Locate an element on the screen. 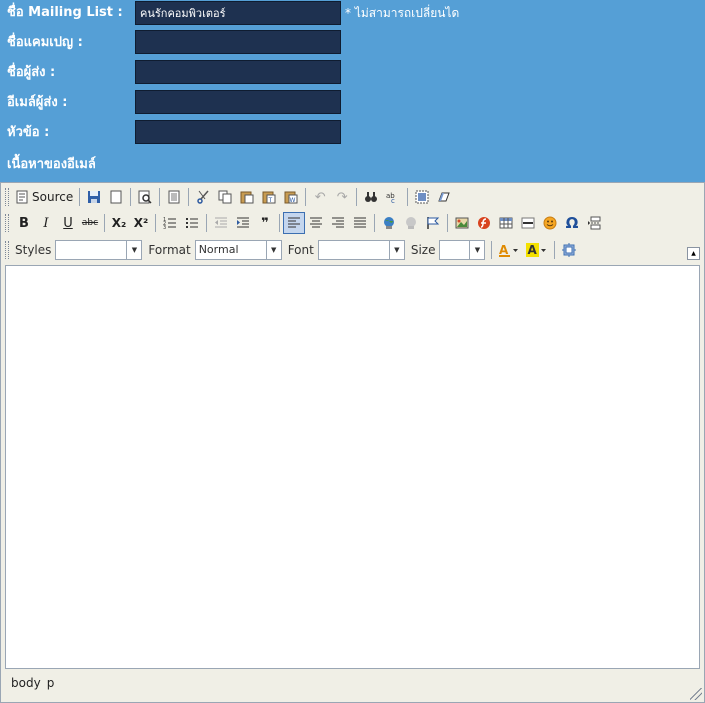 The width and height of the screenshot is (705, 703). new-page-button is located at coordinates (116, 197).